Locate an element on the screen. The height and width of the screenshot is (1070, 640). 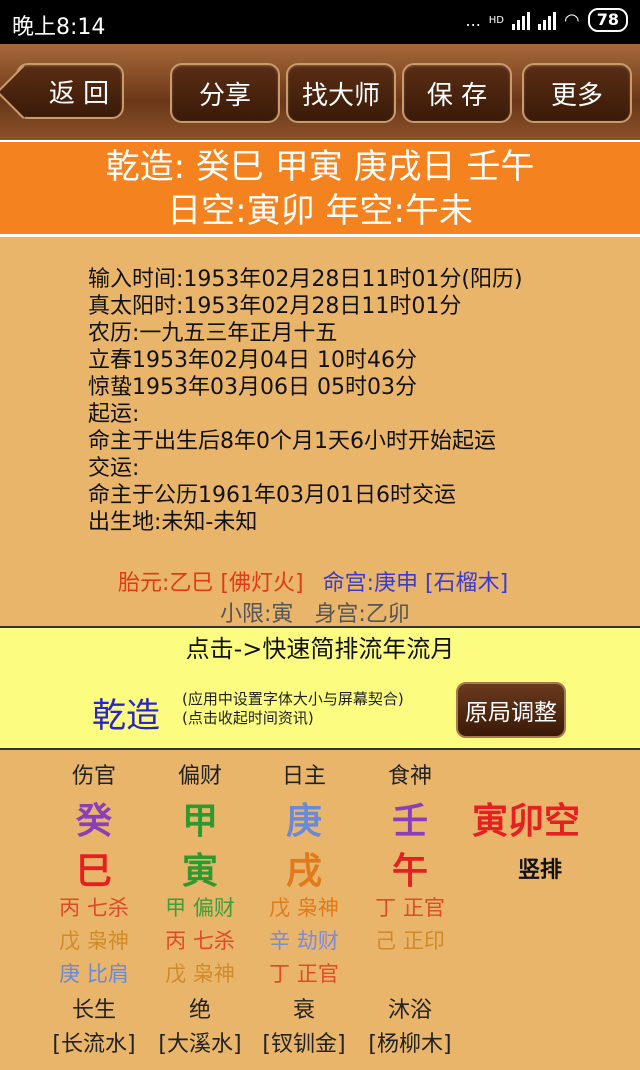
heavenly-stem: 壬 is located at coordinates (409, 821).